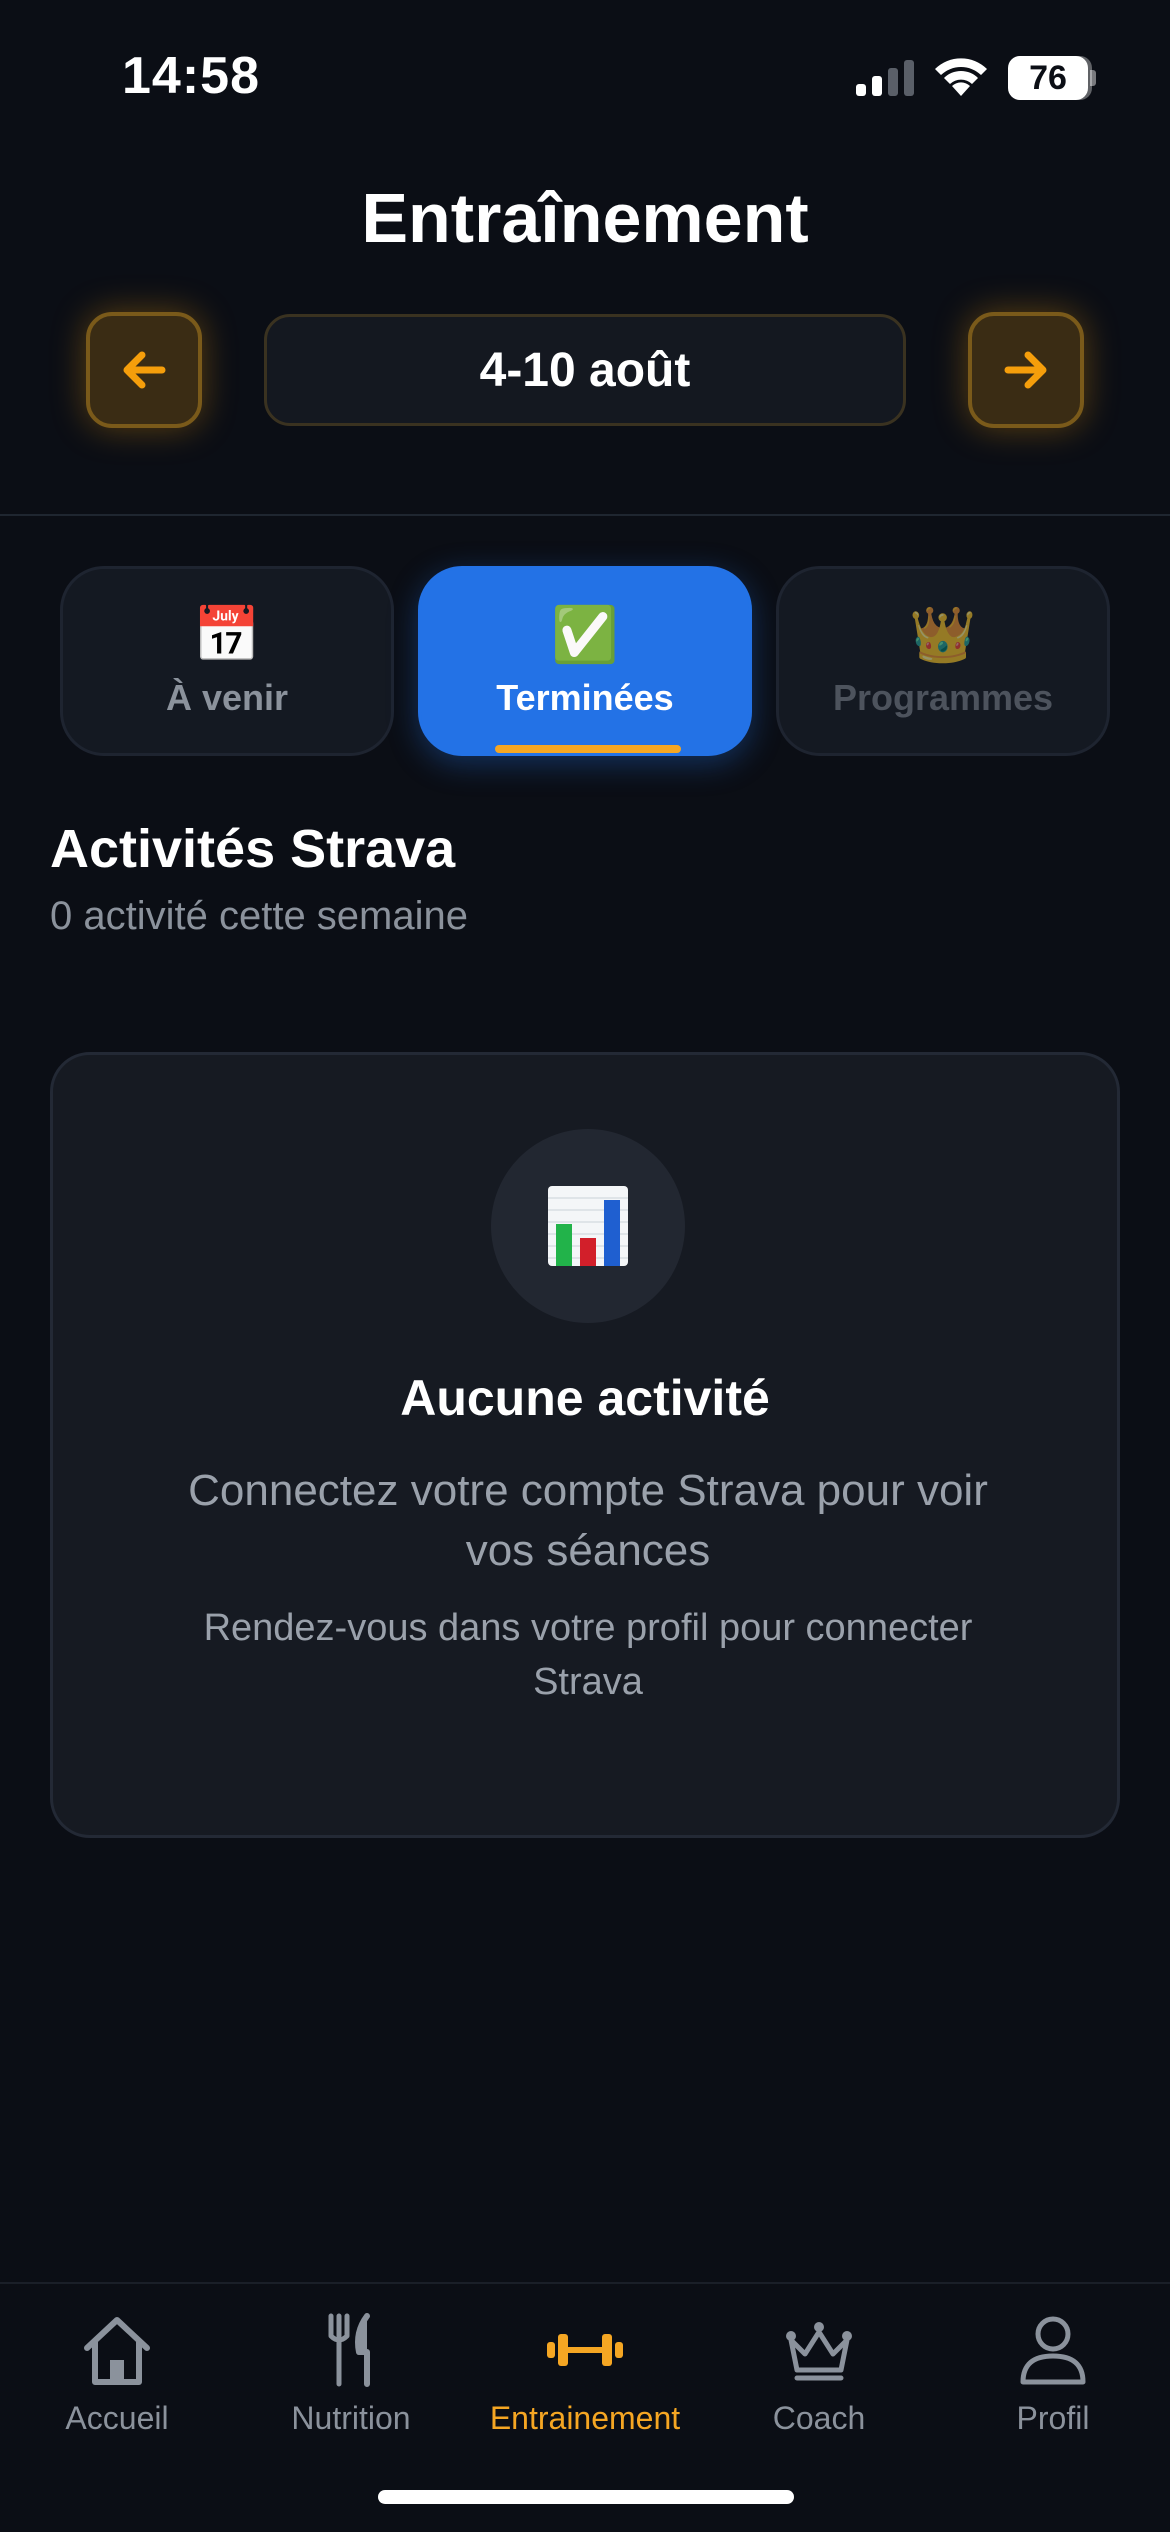 The width and height of the screenshot is (1170, 2532). I want to click on arrow-right-icon, so click(1025, 370).